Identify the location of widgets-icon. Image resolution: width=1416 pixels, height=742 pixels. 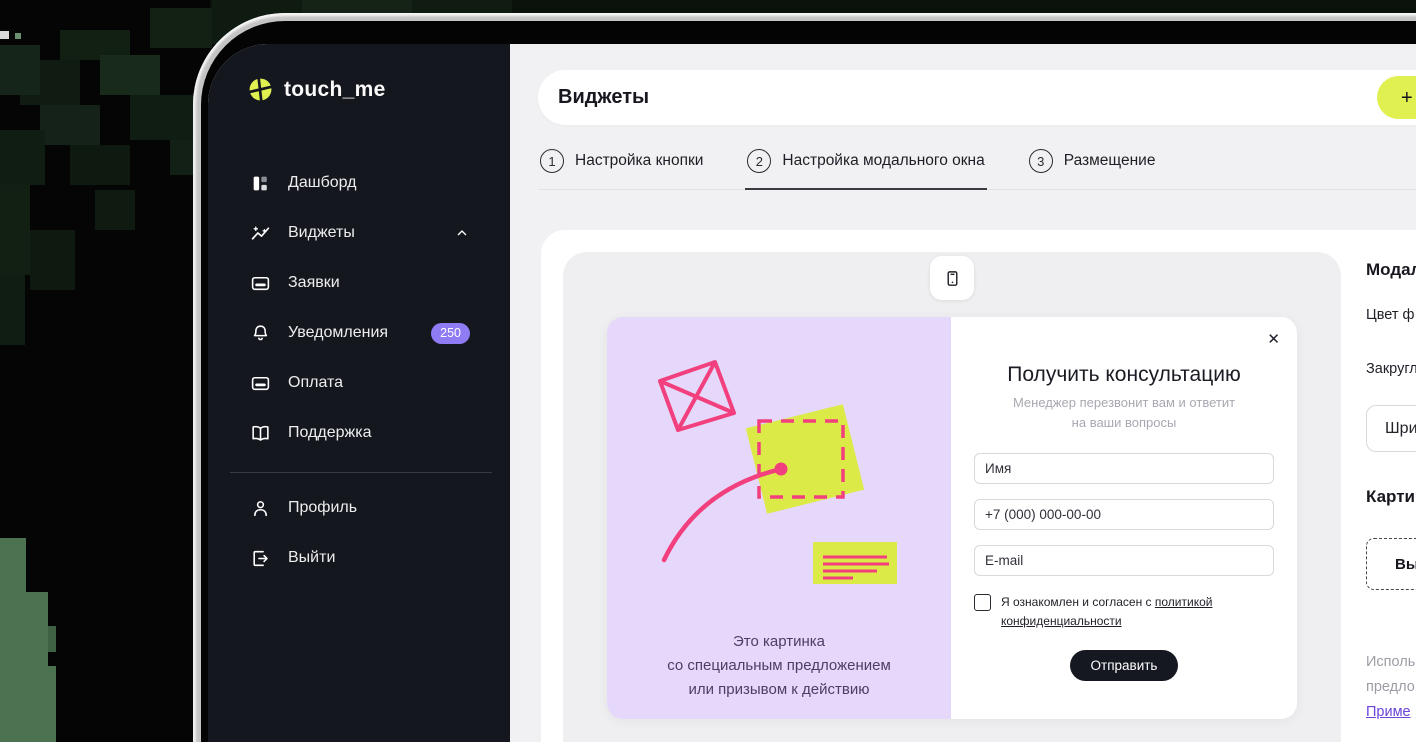
(260, 233).